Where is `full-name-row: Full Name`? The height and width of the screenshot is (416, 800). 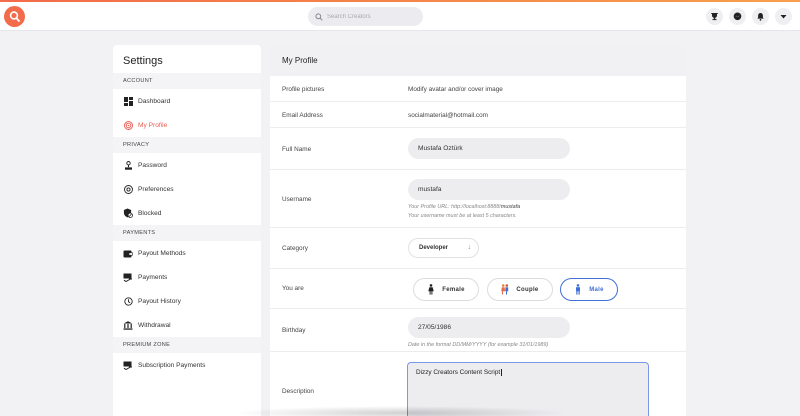 full-name-row: Full Name is located at coordinates (478, 149).